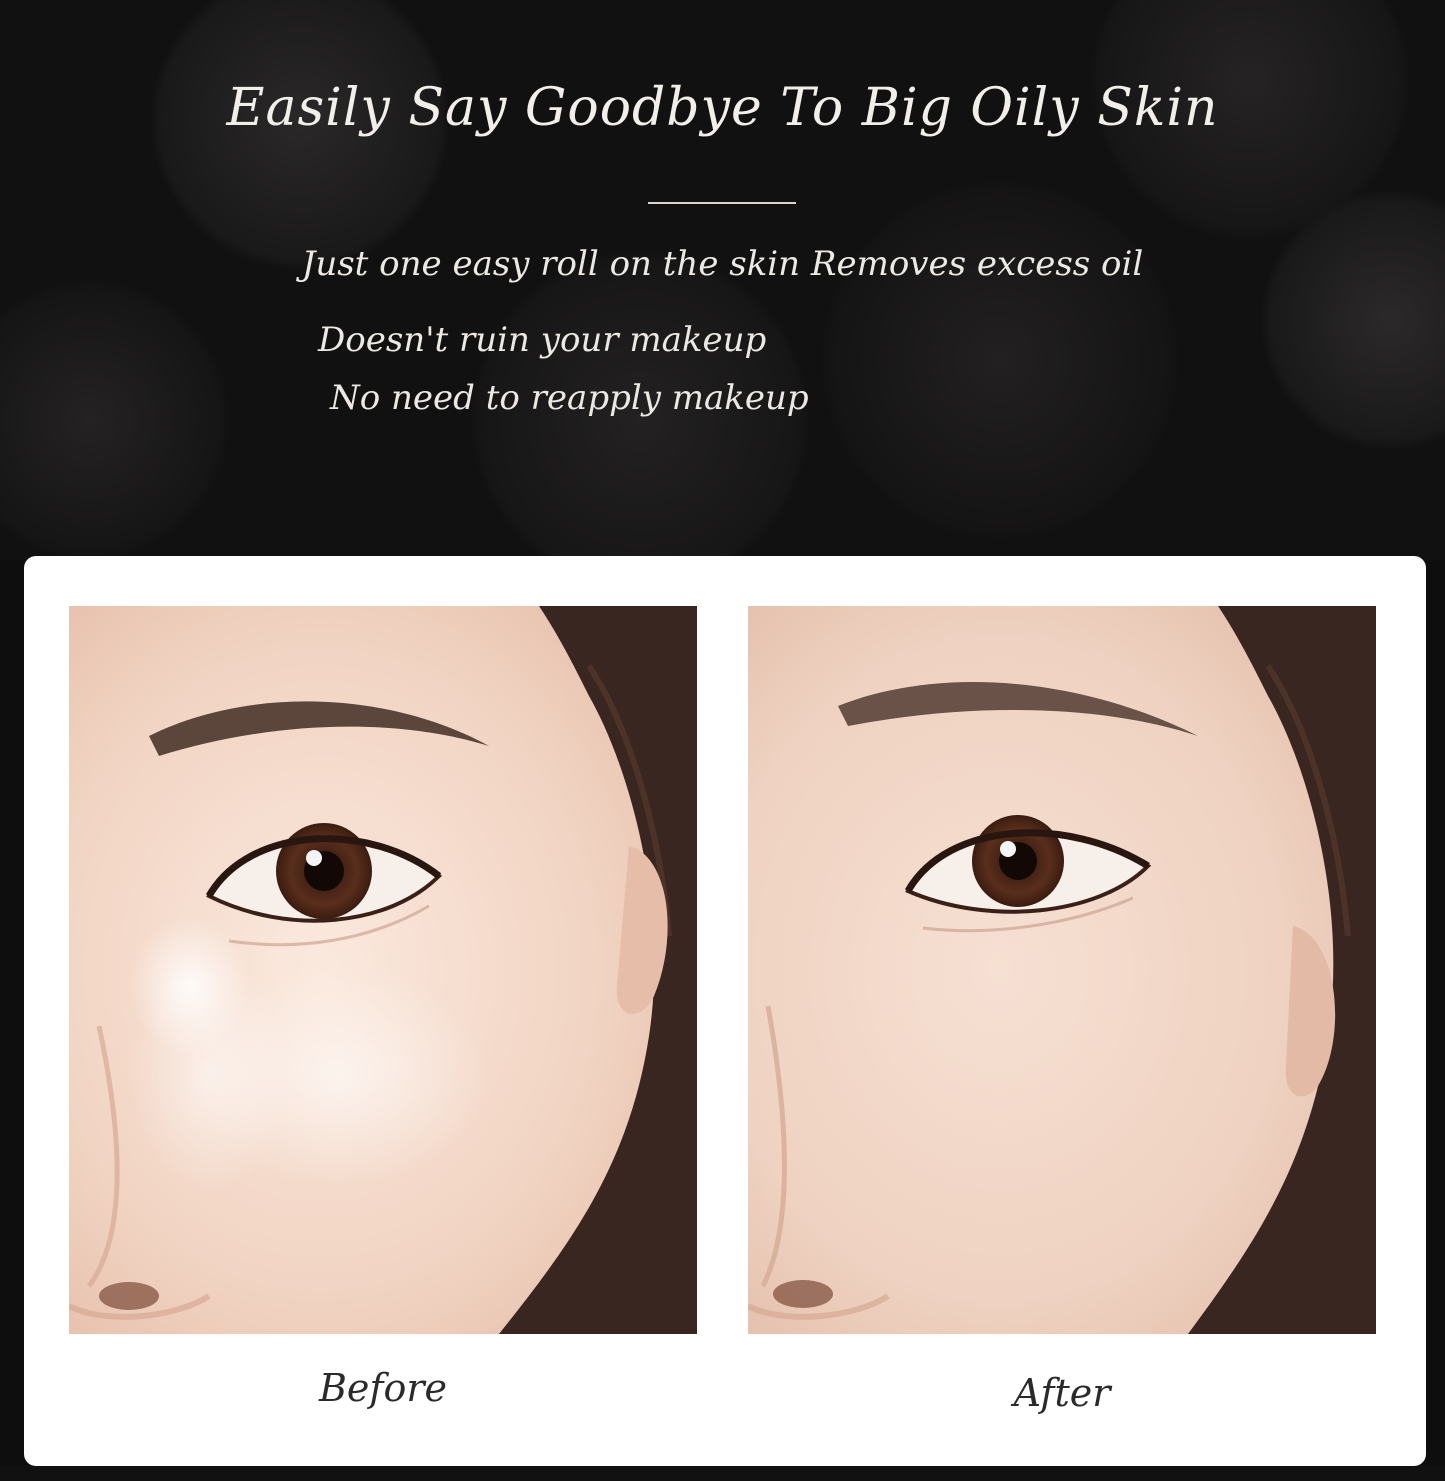 The height and width of the screenshot is (1481, 1445). Describe the element at coordinates (569, 398) in the screenshot. I see `benefit-line-3: No need to reapply makeup` at that location.